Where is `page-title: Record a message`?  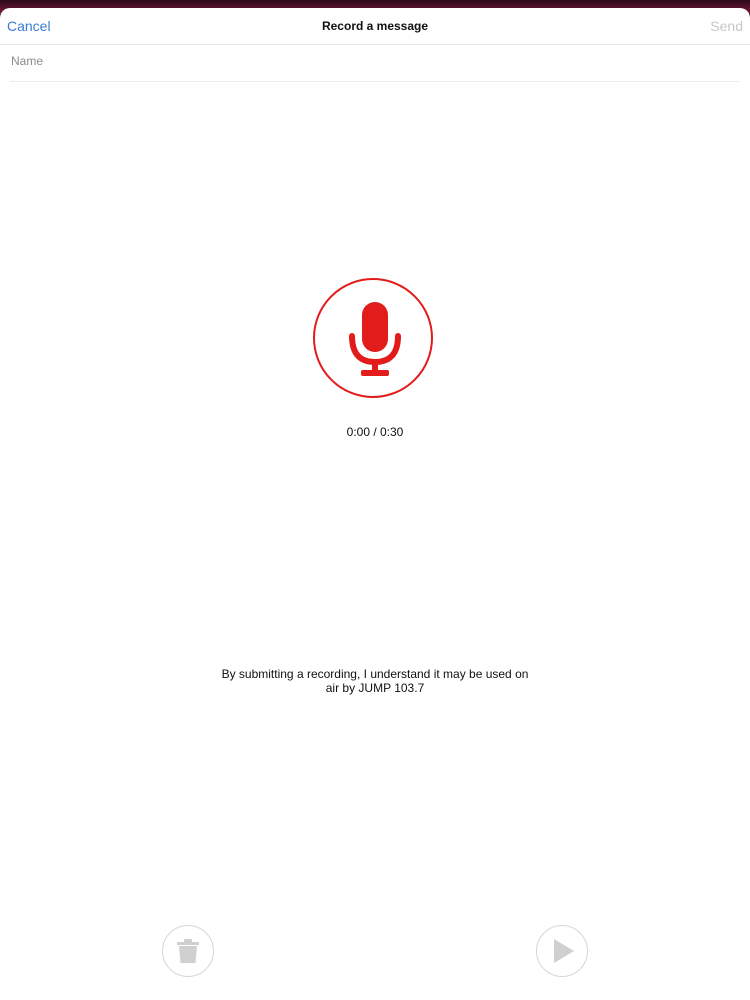 page-title: Record a message is located at coordinates (375, 26).